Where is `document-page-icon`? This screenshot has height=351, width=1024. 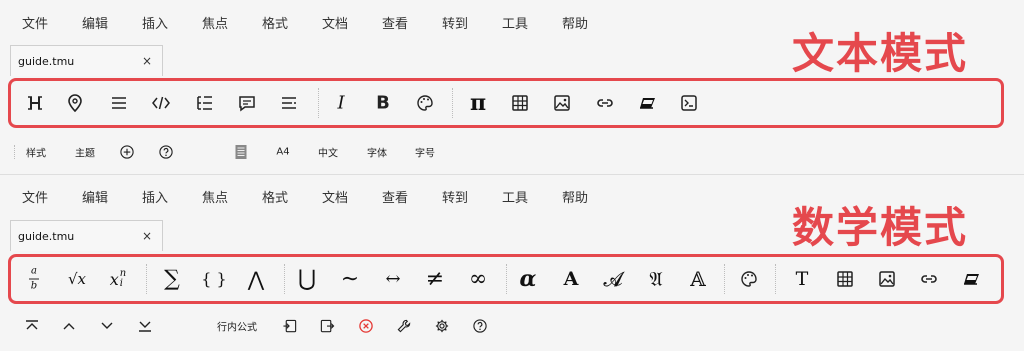 document-page-icon is located at coordinates (241, 152).